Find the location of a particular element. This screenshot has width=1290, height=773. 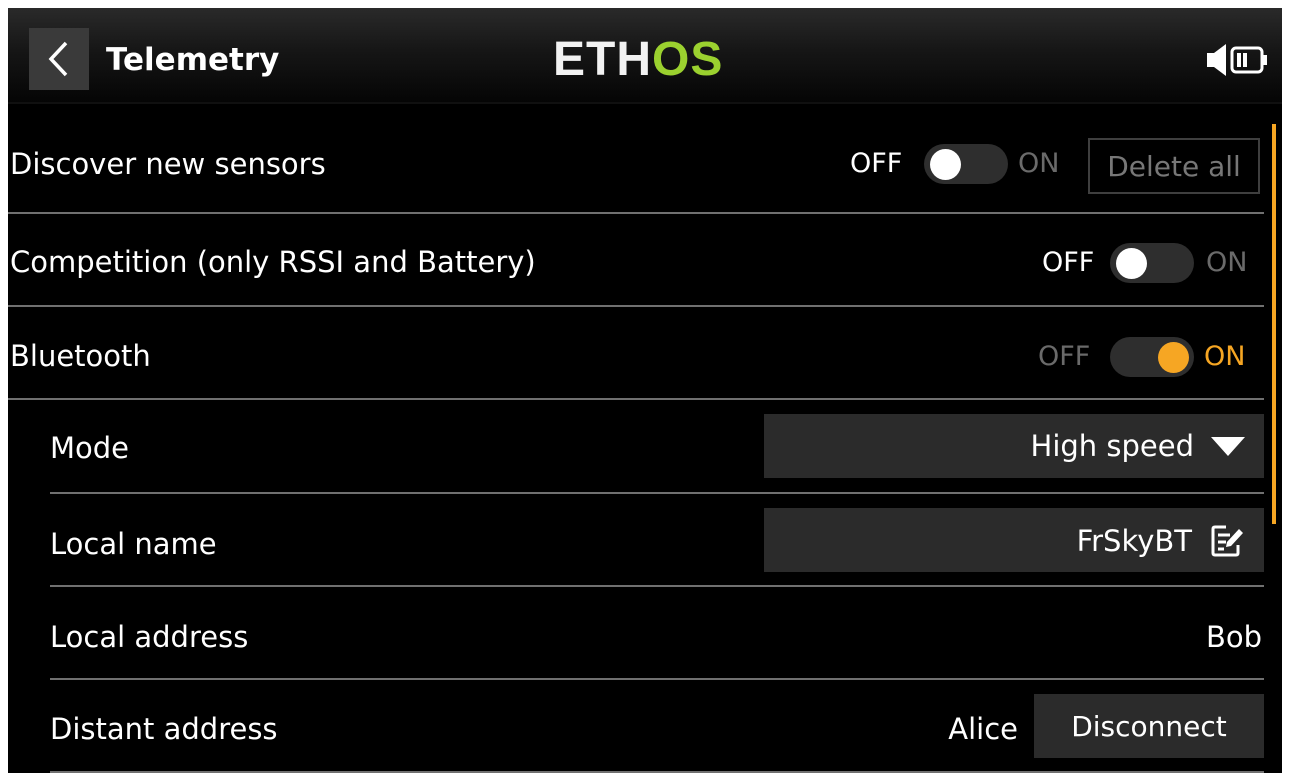

local-address-value: Bob is located at coordinates (1233, 637).